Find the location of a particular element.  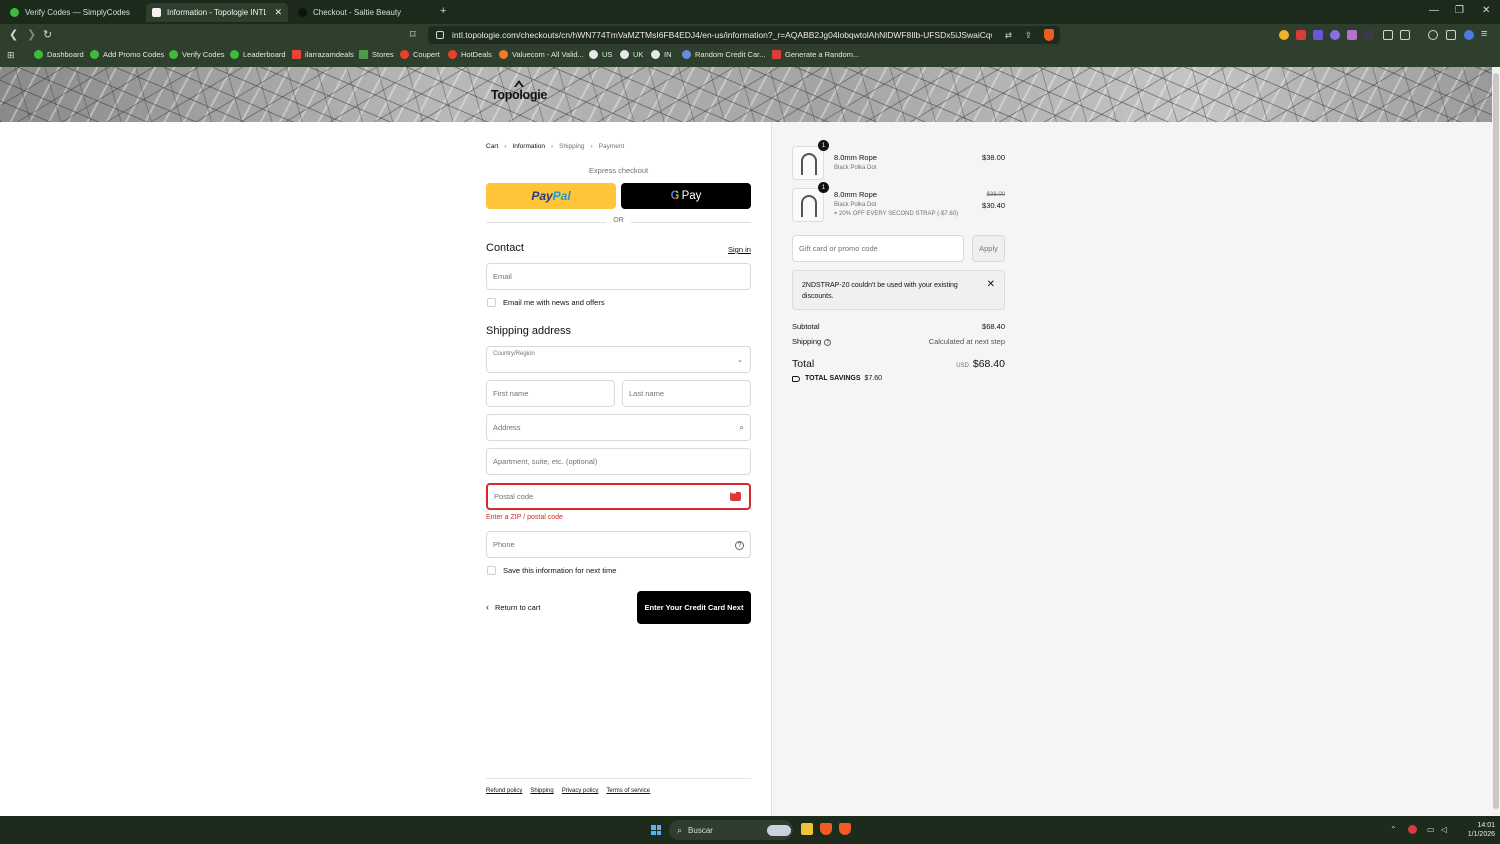

bookmark-item: Stores is located at coordinates (376, 54).